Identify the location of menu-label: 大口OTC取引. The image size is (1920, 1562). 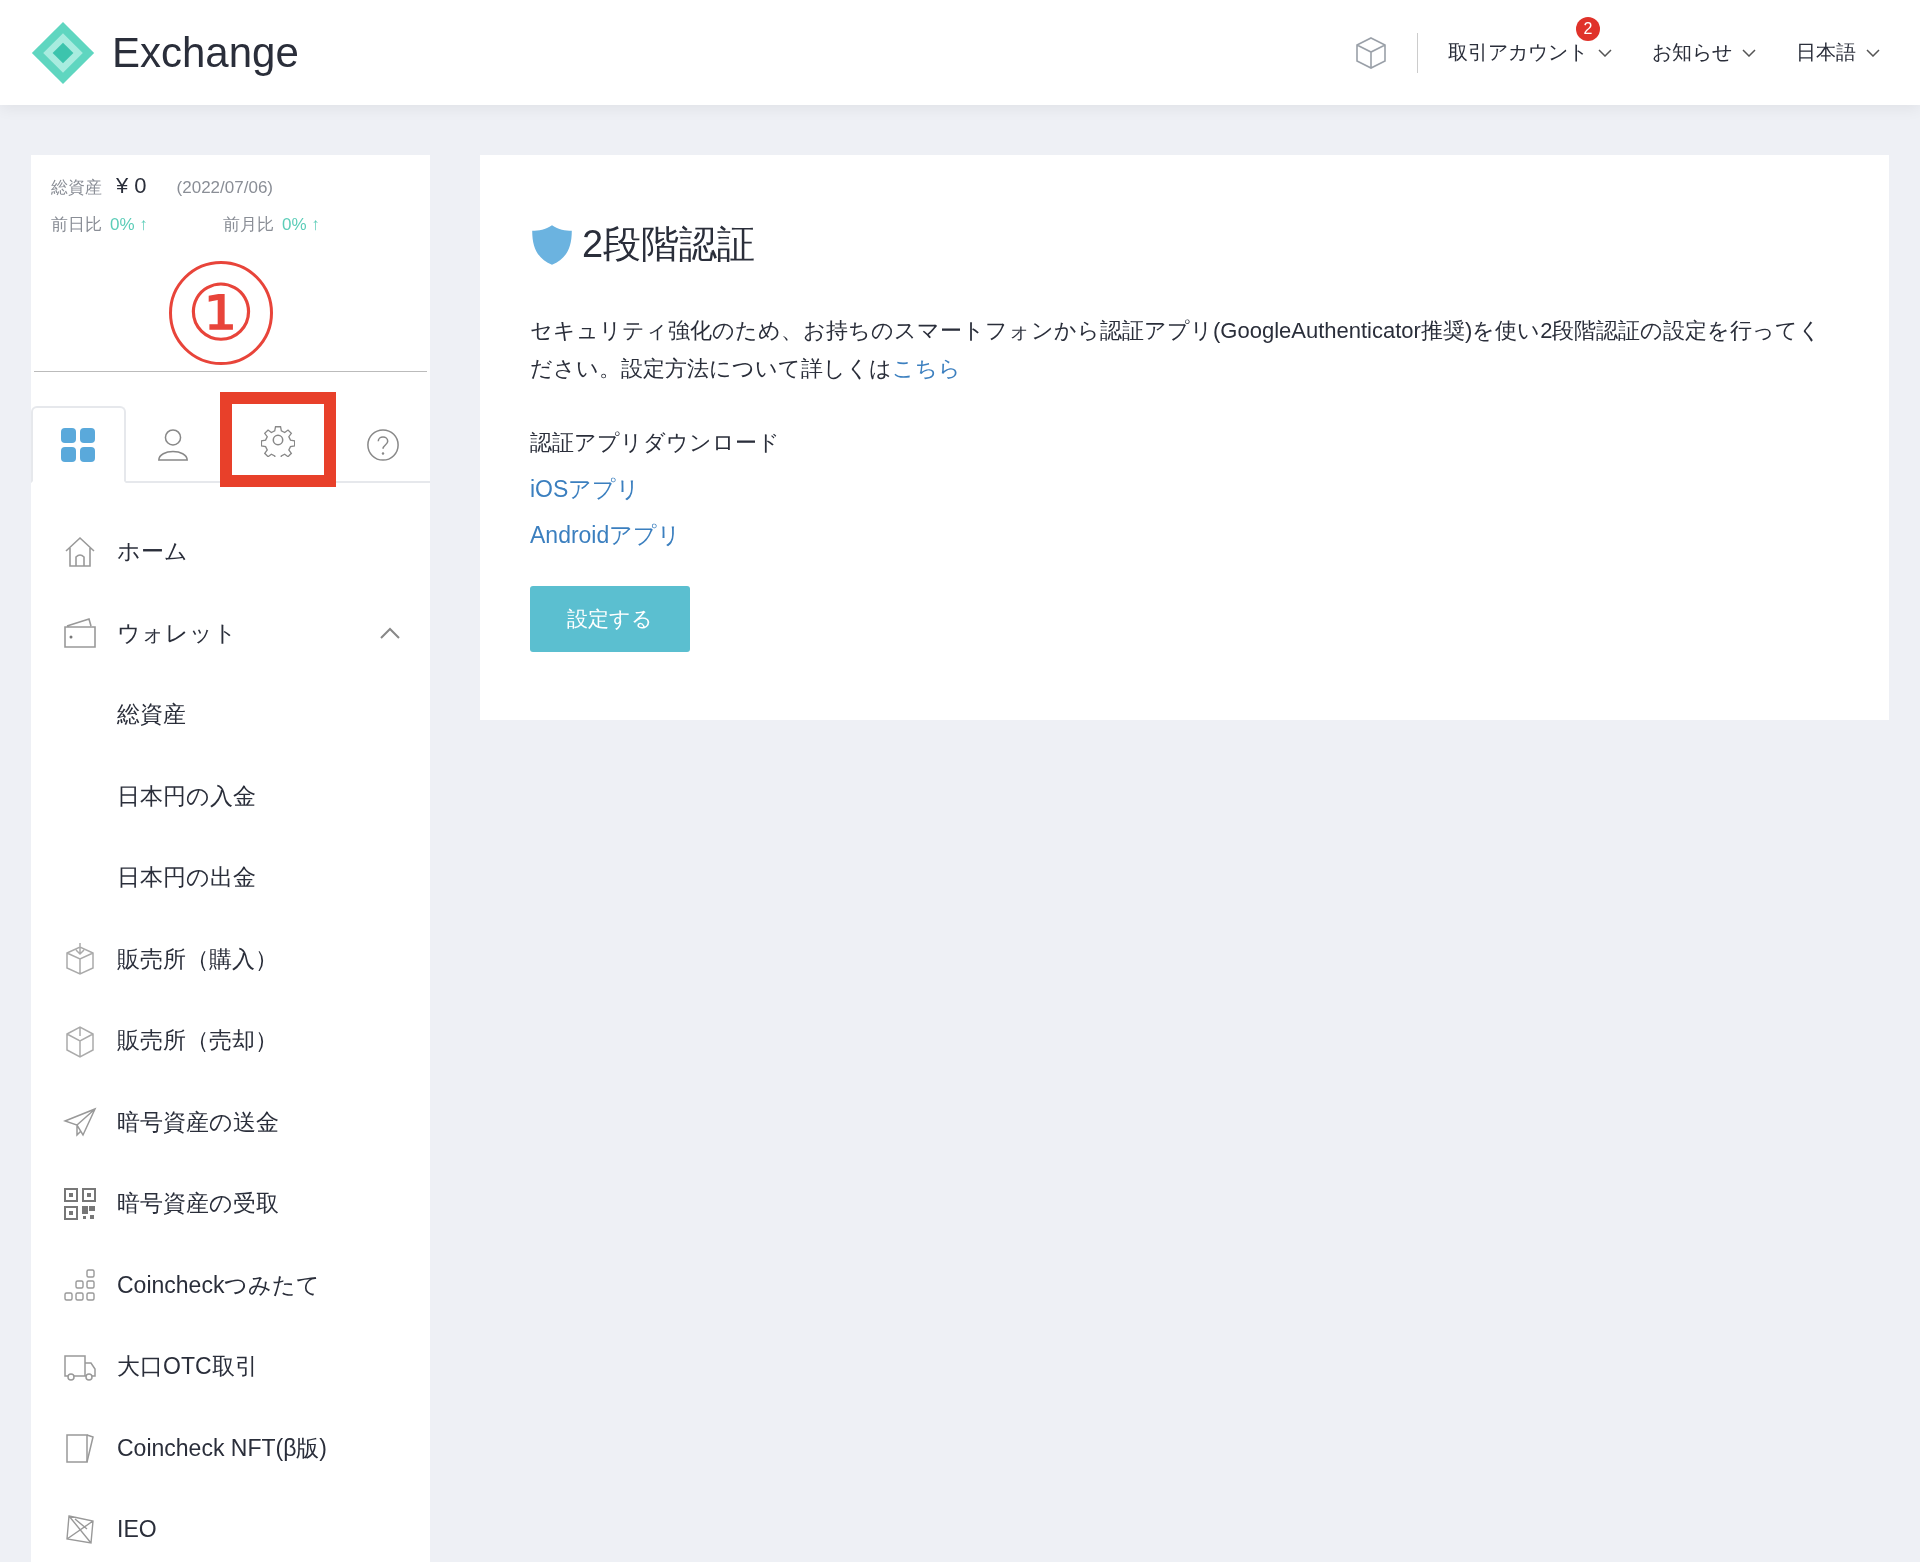
(188, 1367).